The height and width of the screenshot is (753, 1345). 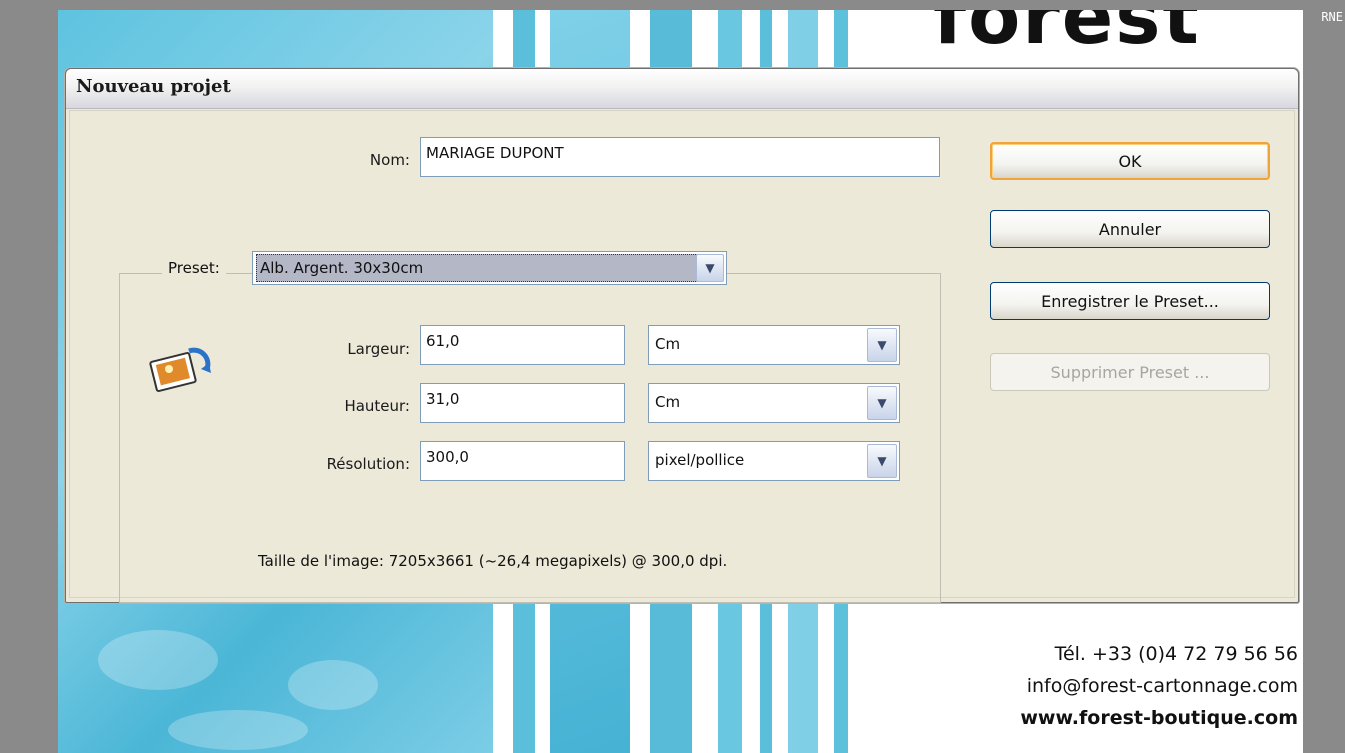 I want to click on width-input: 61,0, so click(x=522, y=345).